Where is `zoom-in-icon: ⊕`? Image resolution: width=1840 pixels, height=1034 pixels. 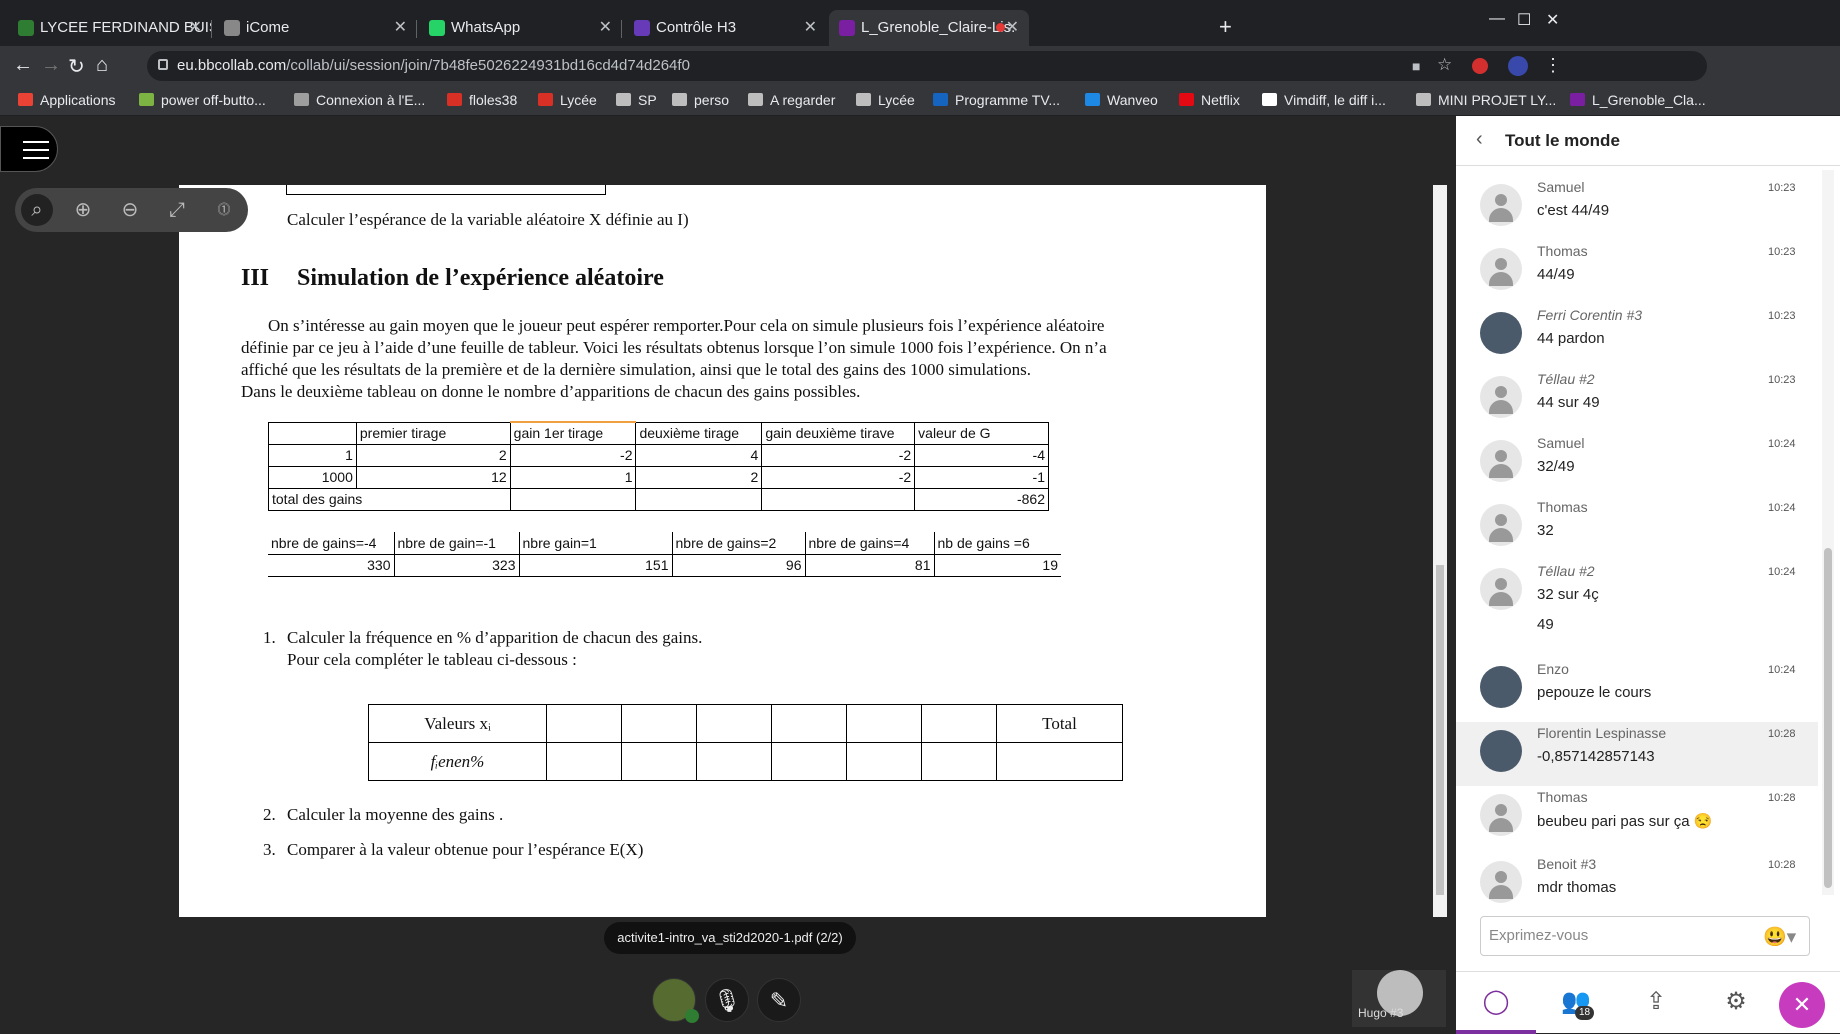
zoom-in-icon: ⊕ is located at coordinates (83, 210).